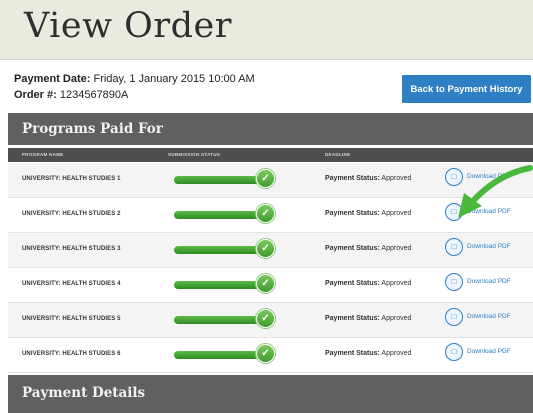 This screenshot has height=413, width=533. I want to click on column-header-program-name: PROGRAM NAME, so click(43, 154).